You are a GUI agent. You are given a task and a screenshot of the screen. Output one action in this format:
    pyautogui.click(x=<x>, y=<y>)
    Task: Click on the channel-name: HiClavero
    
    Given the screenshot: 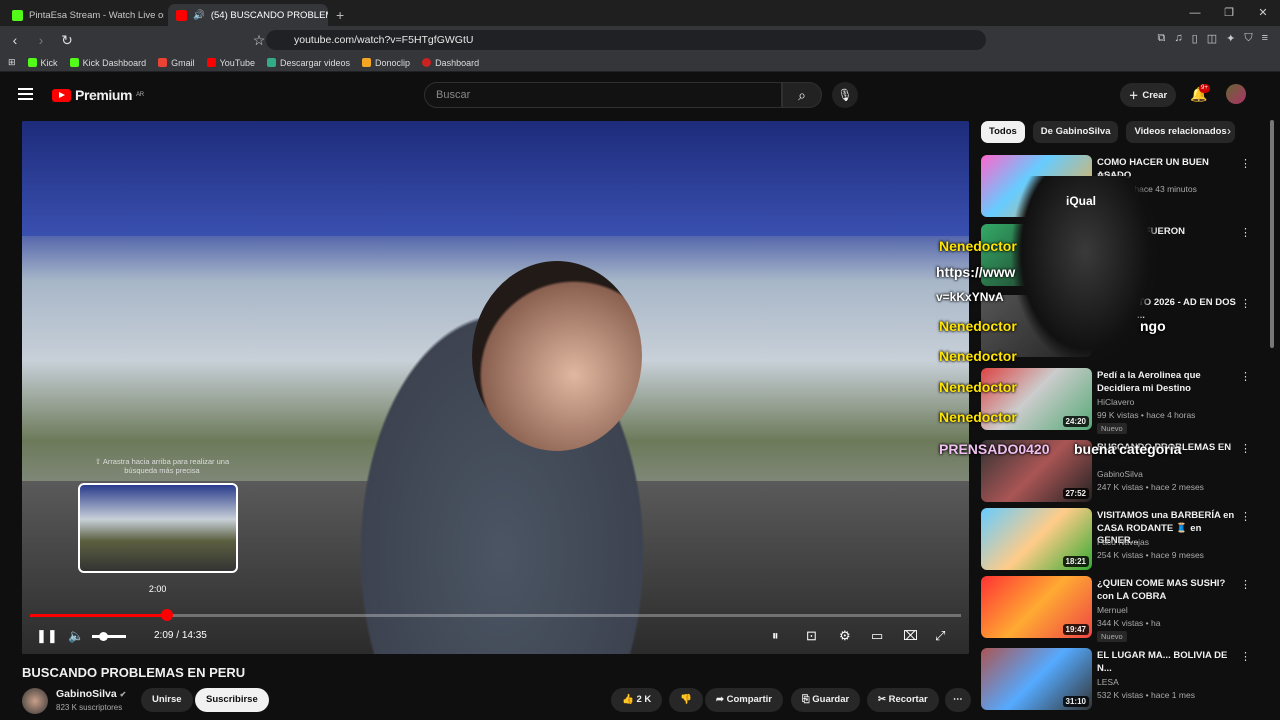 What is the action you would take?
    pyautogui.click(x=1115, y=402)
    